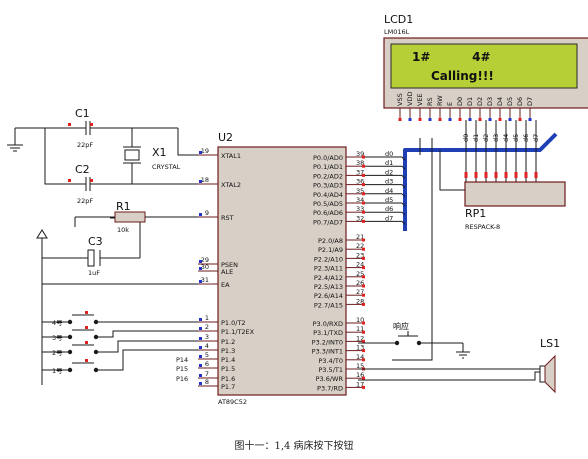 The image size is (588, 459). What do you see at coordinates (470, 101) in the screenshot?
I see `lcd-pin-name: D1` at bounding box center [470, 101].